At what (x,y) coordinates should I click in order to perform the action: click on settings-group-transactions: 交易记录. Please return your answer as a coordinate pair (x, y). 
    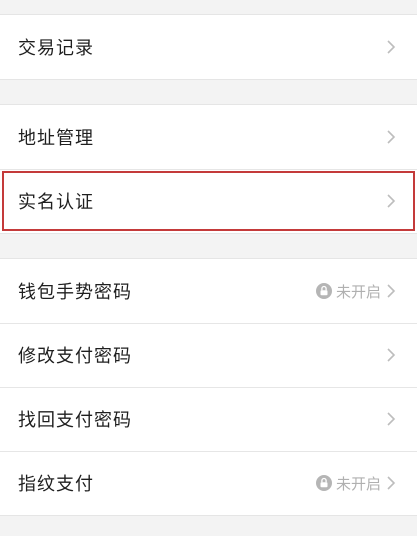
    Looking at the image, I should click on (208, 47).